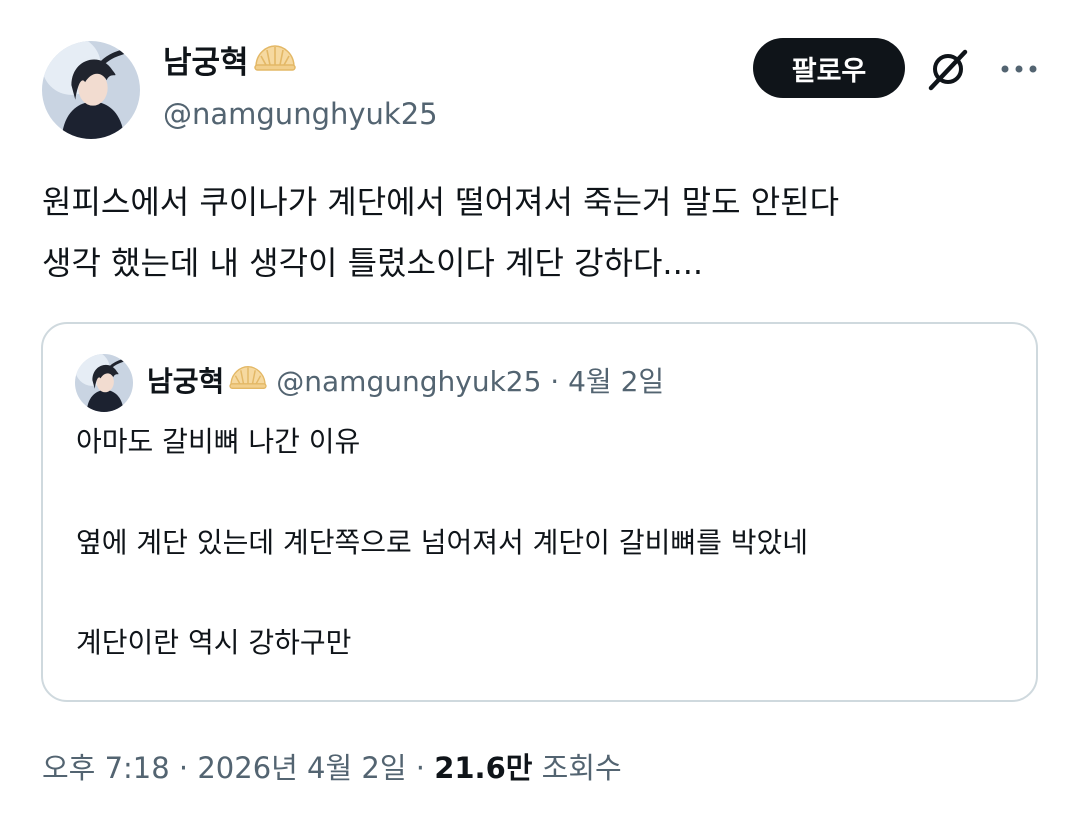 Image resolution: width=1080 pixels, height=818 pixels. What do you see at coordinates (577, 768) in the screenshot?
I see `views-label: 조회수` at bounding box center [577, 768].